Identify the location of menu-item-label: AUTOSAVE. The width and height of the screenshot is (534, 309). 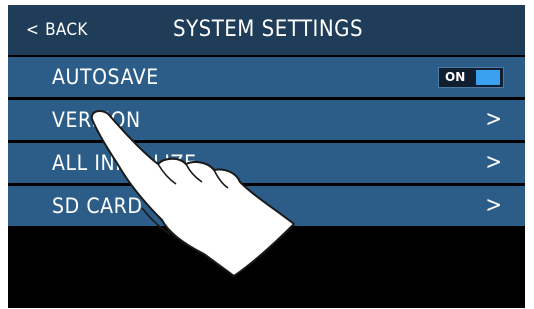
(105, 77).